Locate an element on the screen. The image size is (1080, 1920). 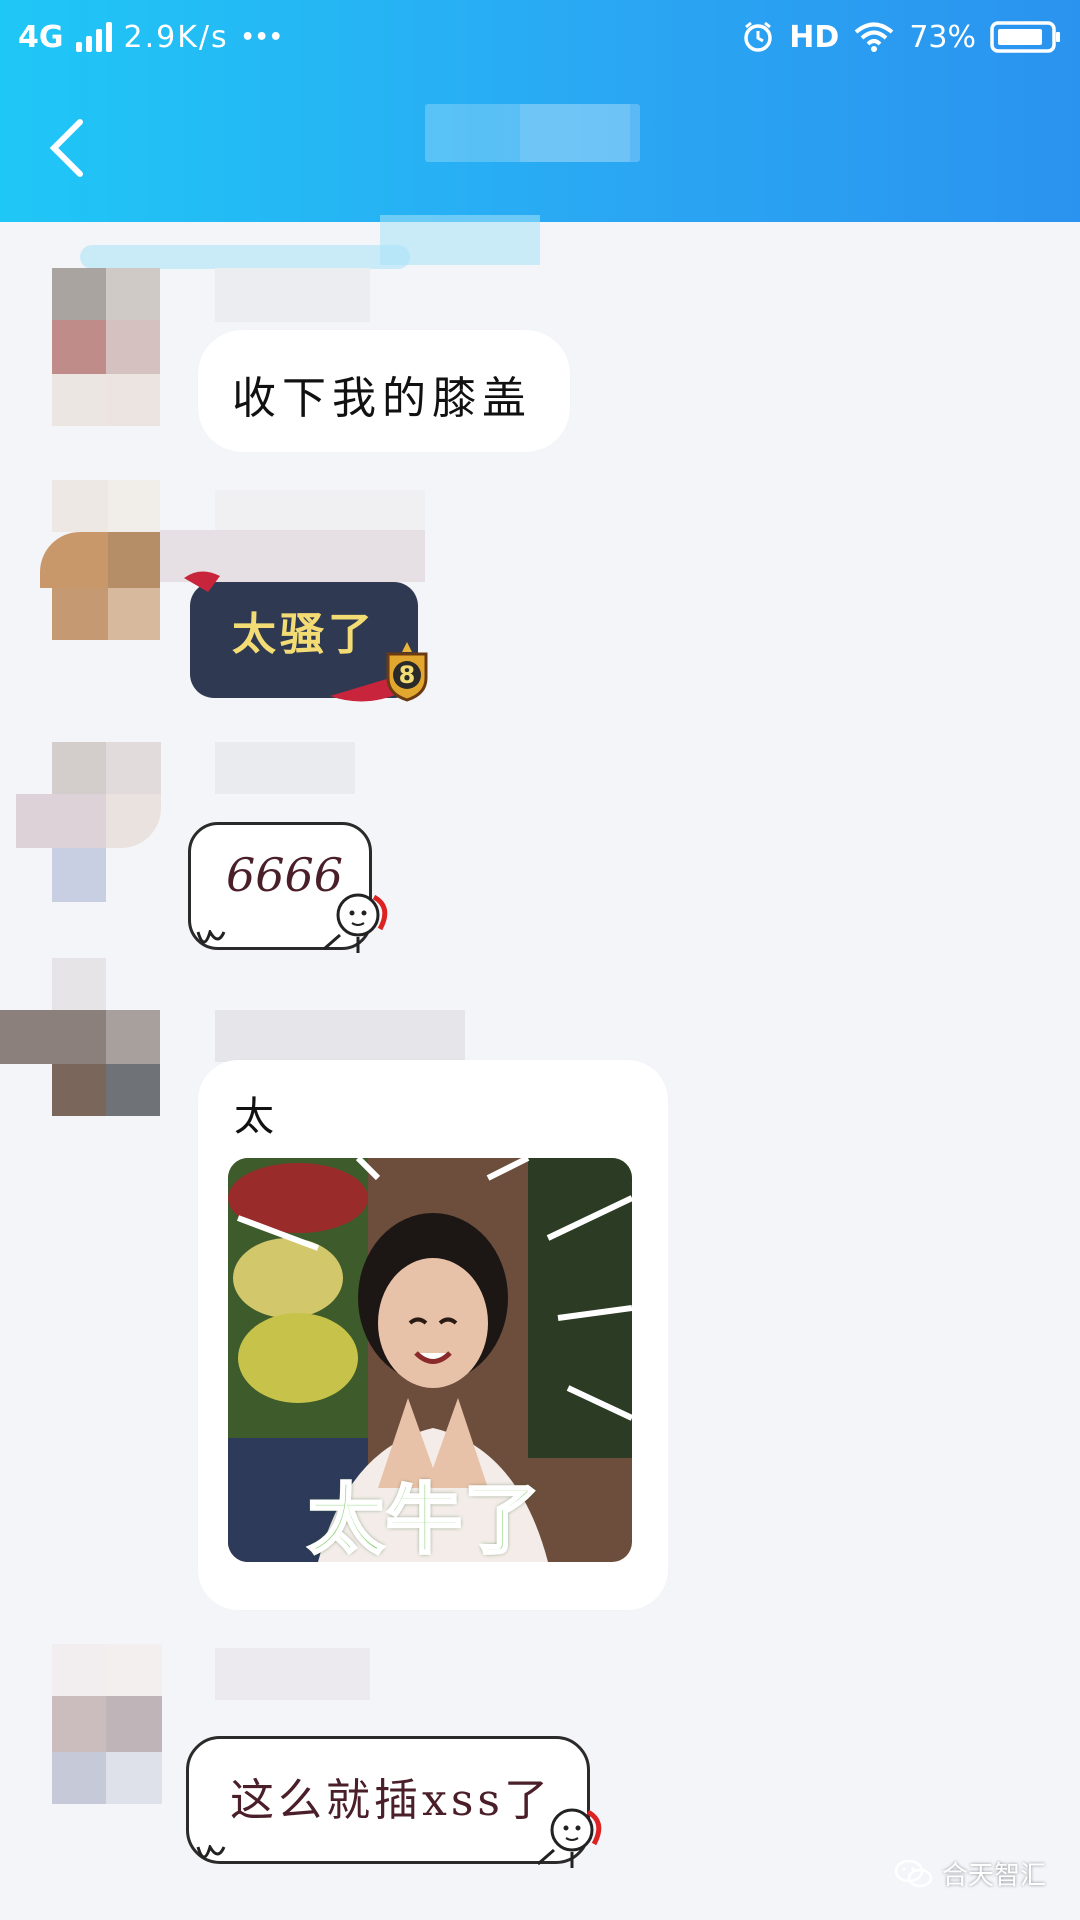
status-left: 4G 2.9K/s ••• is located at coordinates (150, 37).